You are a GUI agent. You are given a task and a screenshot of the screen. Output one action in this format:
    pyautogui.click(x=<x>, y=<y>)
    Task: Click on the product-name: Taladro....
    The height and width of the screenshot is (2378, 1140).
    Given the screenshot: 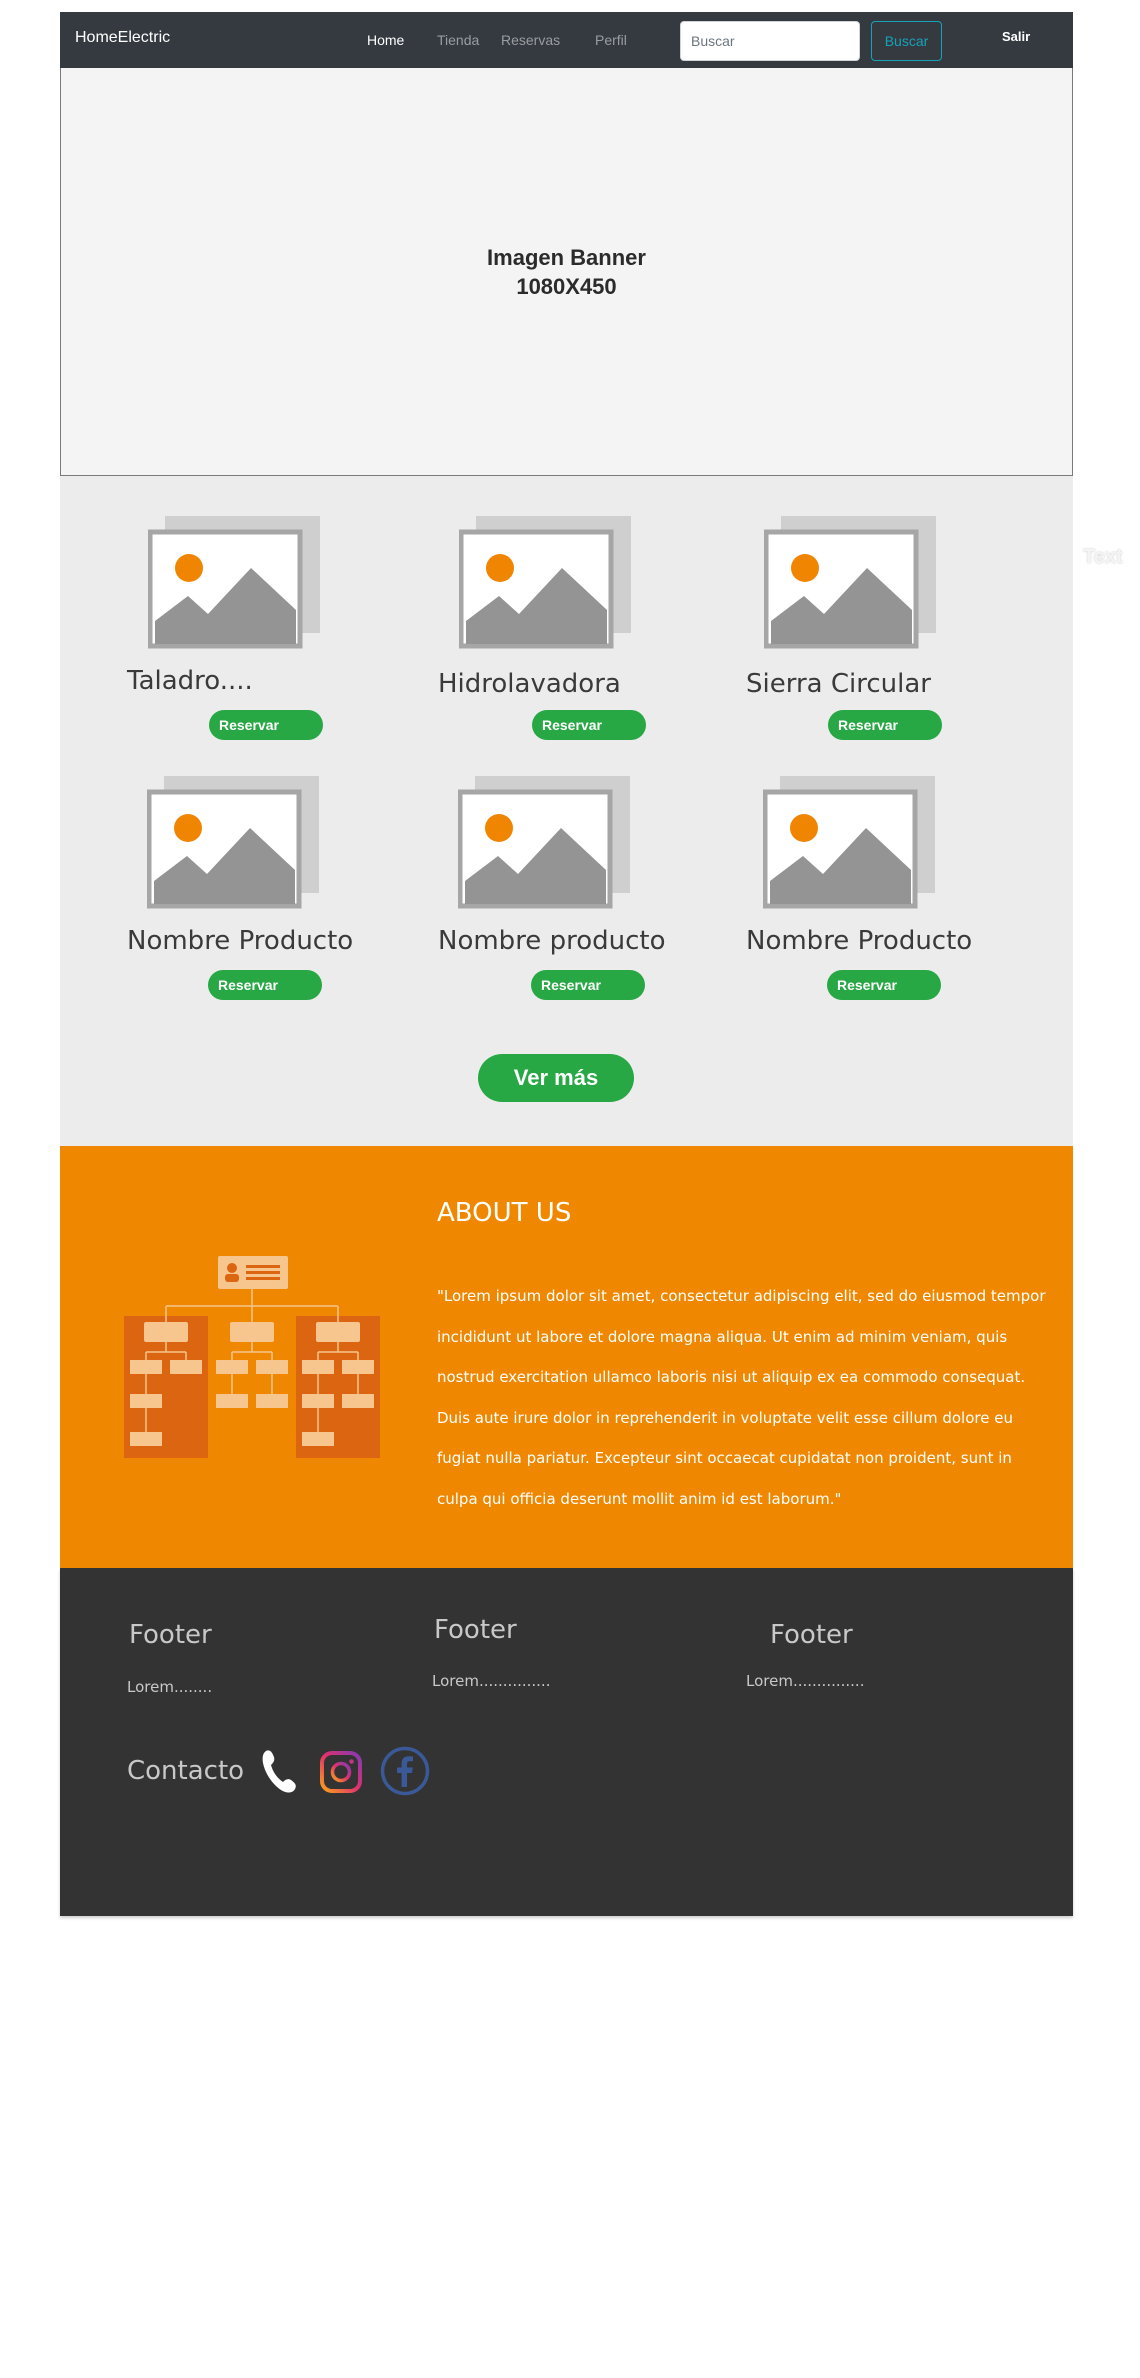 What is the action you would take?
    pyautogui.click(x=190, y=681)
    